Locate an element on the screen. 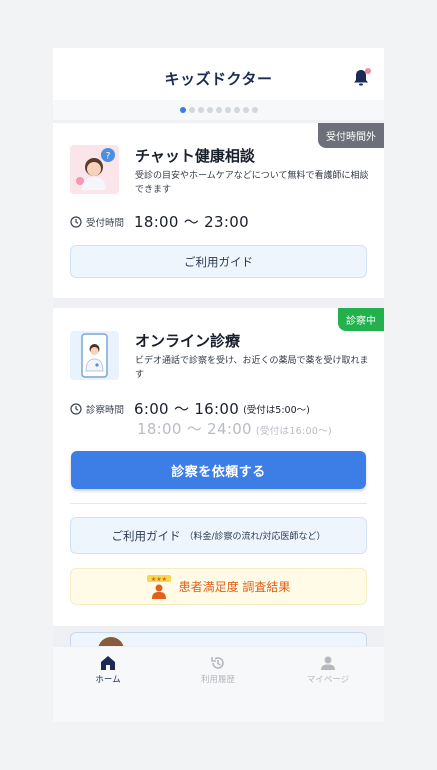 The width and height of the screenshot is (437, 770). nurse-illustration: ? is located at coordinates (94, 169).